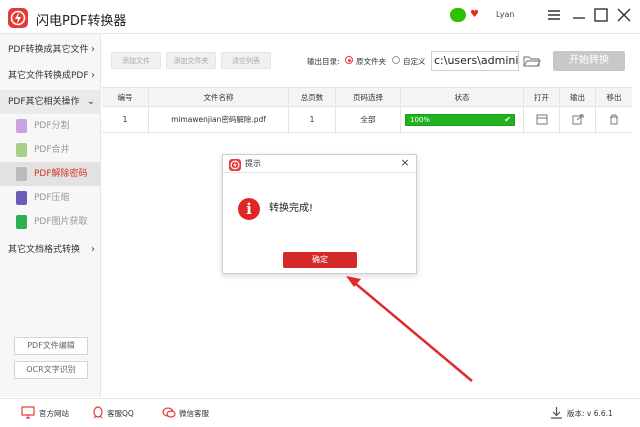  What do you see at coordinates (579, 15) in the screenshot?
I see `minimize-icon` at bounding box center [579, 15].